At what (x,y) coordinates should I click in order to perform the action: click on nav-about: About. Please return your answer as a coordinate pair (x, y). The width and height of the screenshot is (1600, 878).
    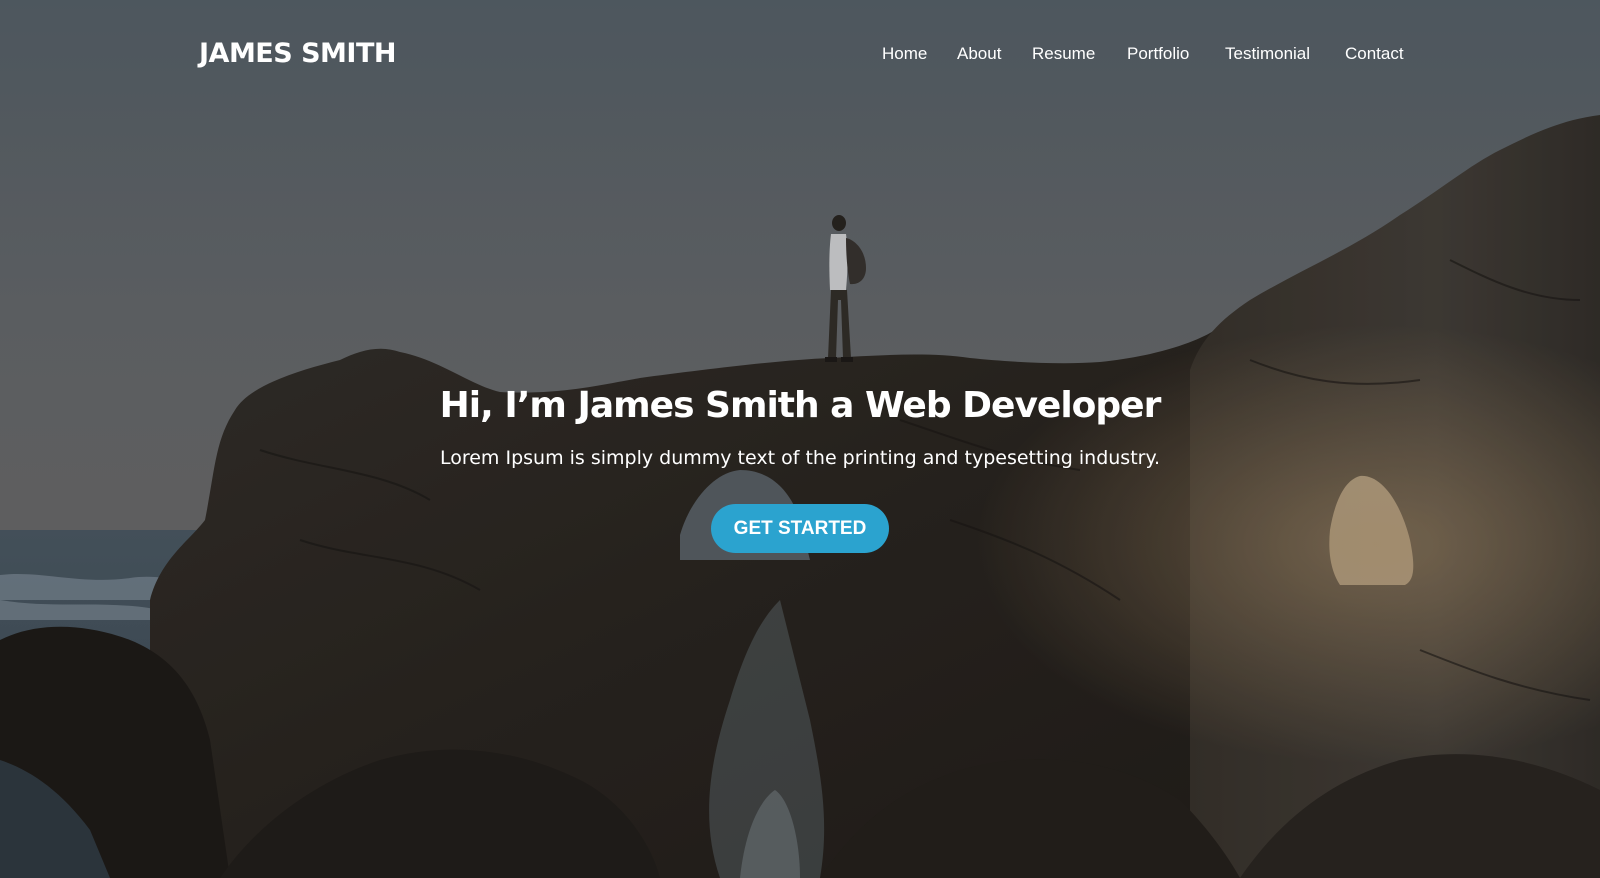
    Looking at the image, I should click on (979, 54).